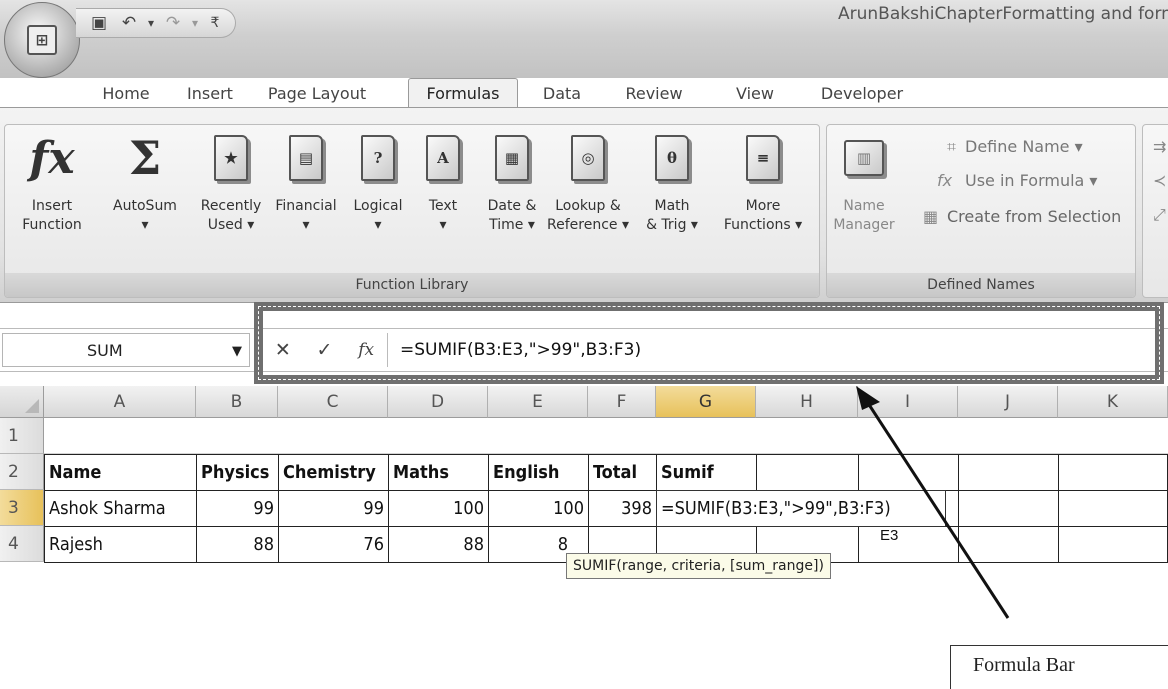 The height and width of the screenshot is (689, 1168). Describe the element at coordinates (777, 350) in the screenshot. I see `formula-input: =SUMIF(B3:E3,">99",B3:F3)` at that location.